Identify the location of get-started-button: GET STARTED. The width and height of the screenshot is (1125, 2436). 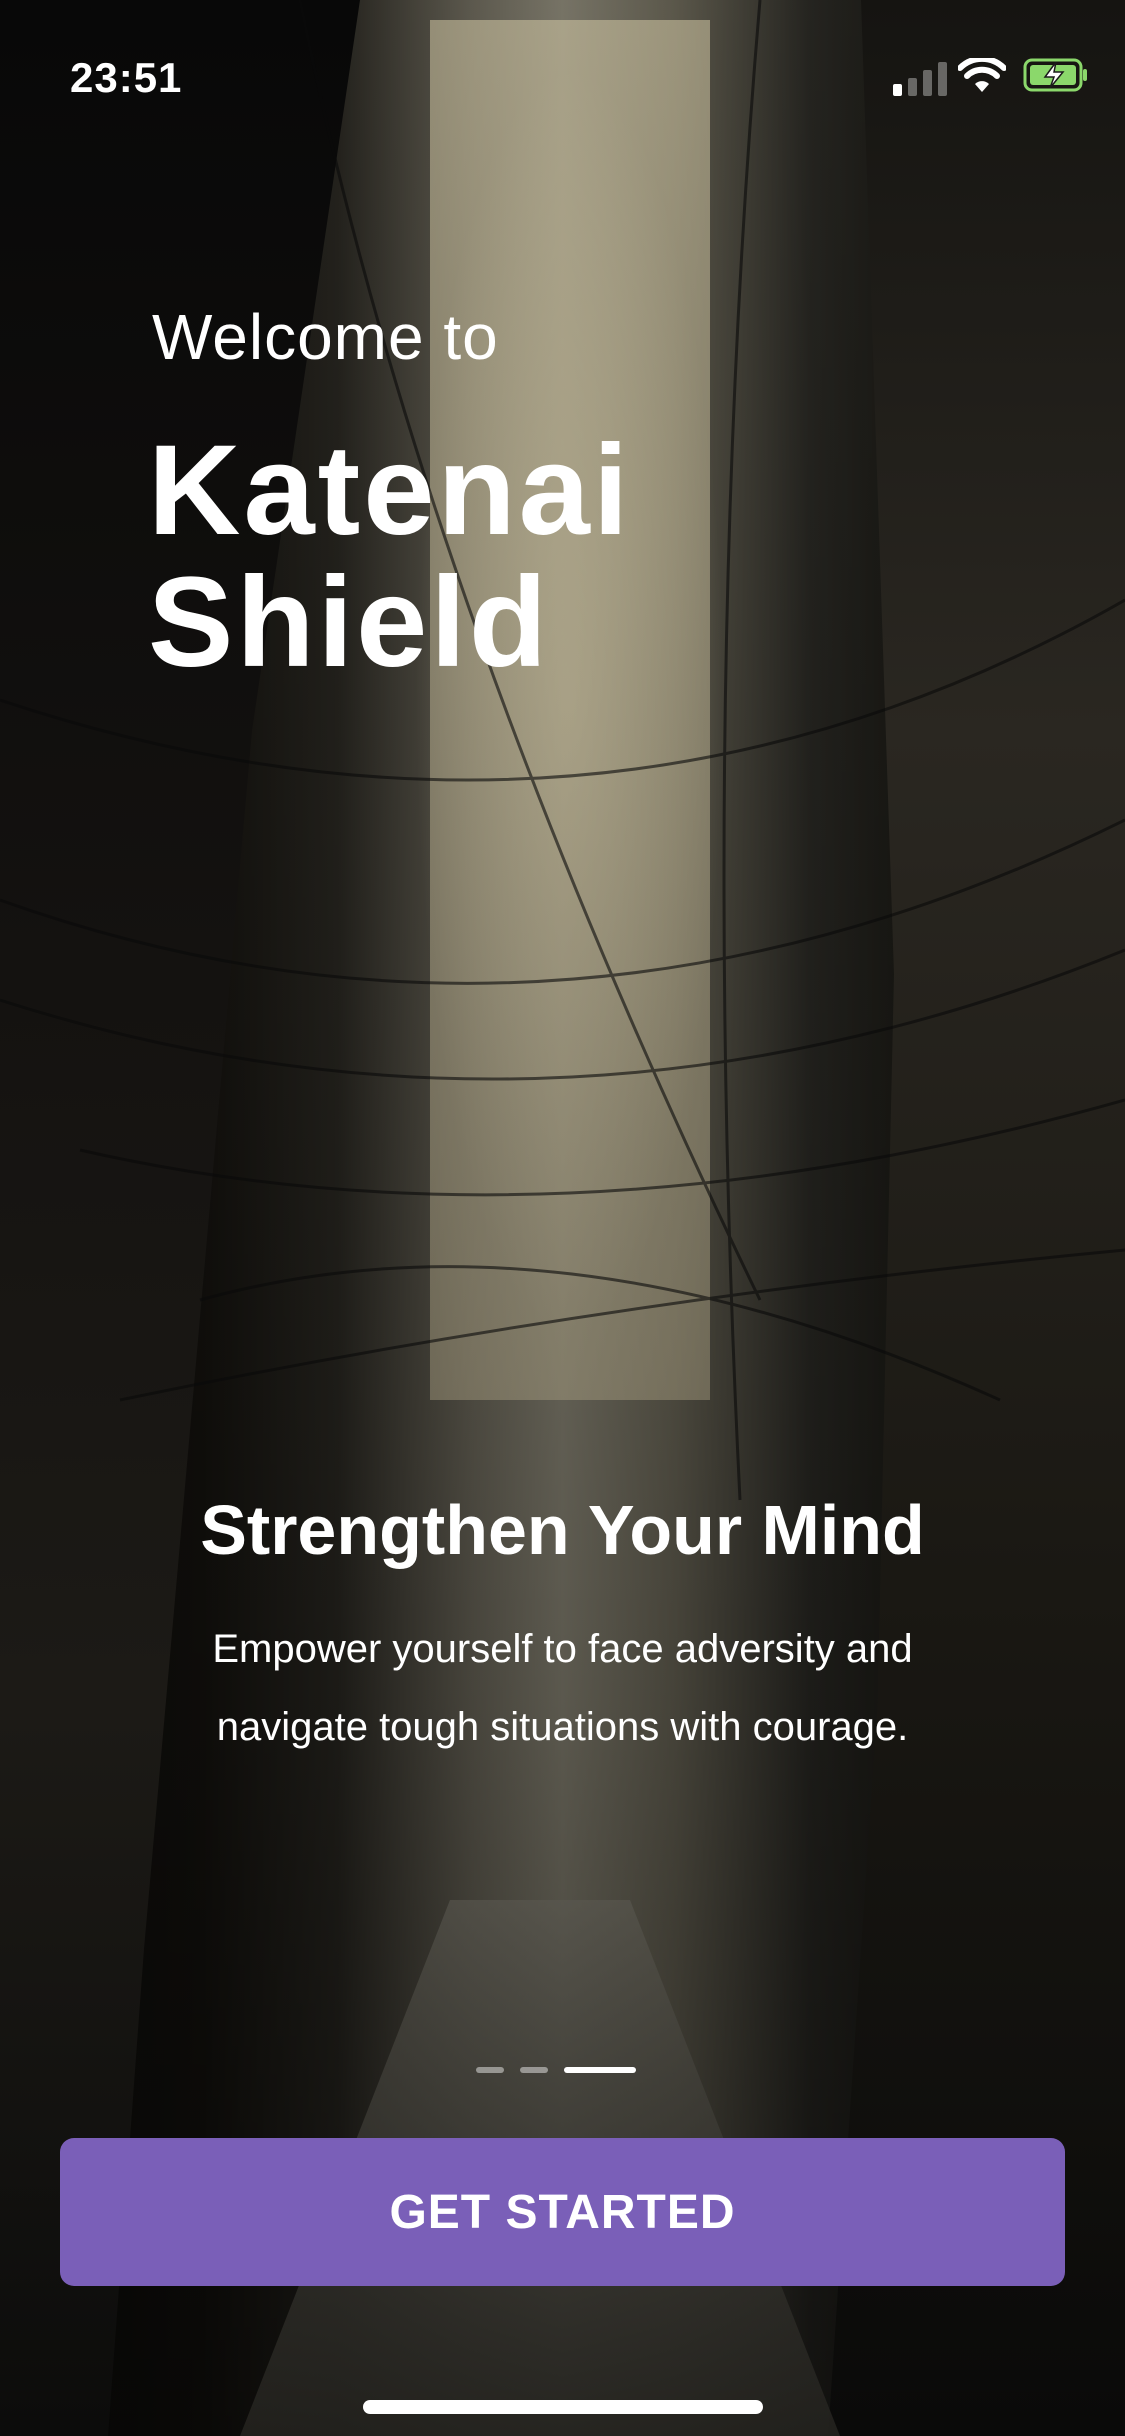
(562, 2212).